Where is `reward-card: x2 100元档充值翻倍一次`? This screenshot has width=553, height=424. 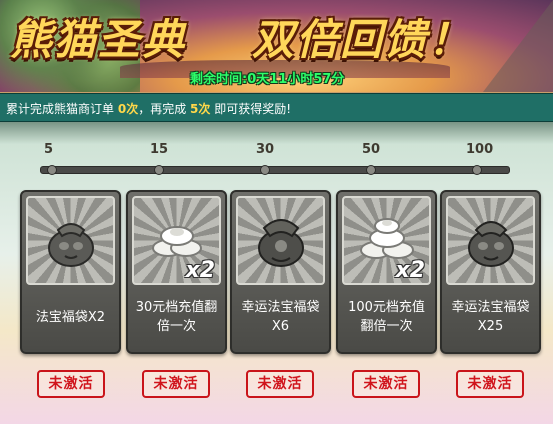
reward-card: x2 100元档充值翻倍一次 is located at coordinates (386, 272).